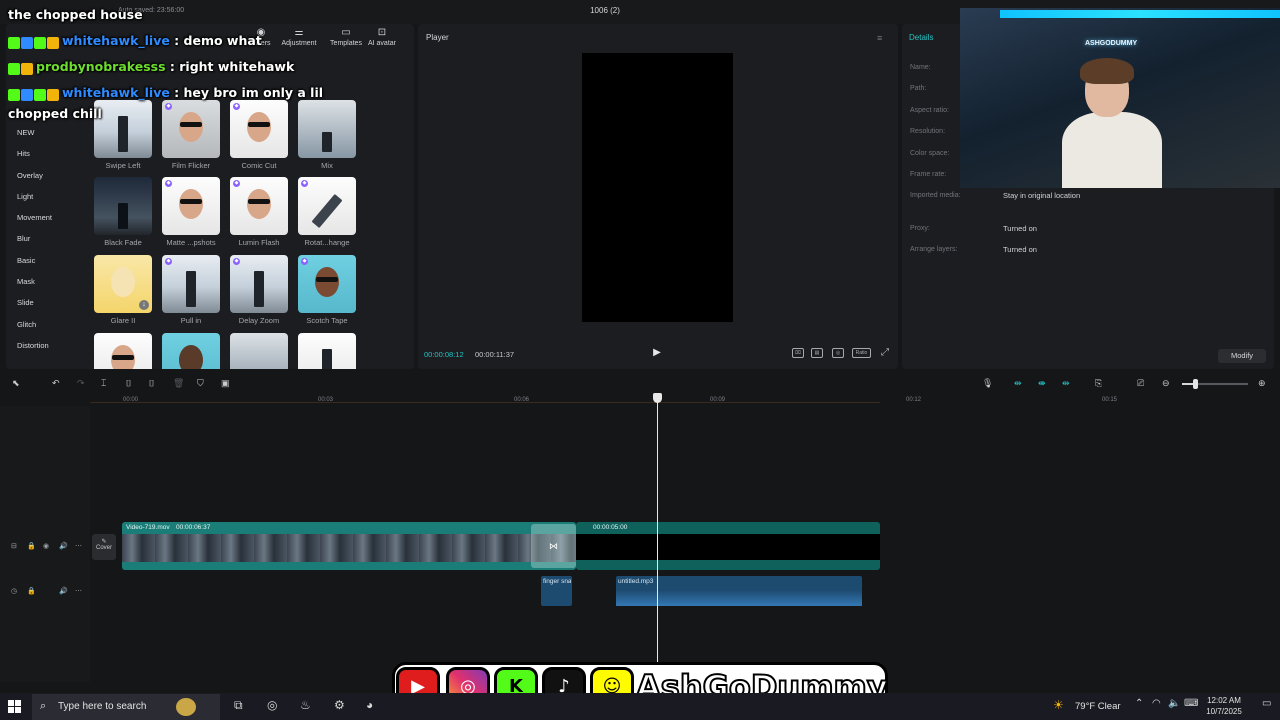 The image size is (1280, 720). Describe the element at coordinates (305, 705) in the screenshot. I see `steam-icon: ♨` at that location.